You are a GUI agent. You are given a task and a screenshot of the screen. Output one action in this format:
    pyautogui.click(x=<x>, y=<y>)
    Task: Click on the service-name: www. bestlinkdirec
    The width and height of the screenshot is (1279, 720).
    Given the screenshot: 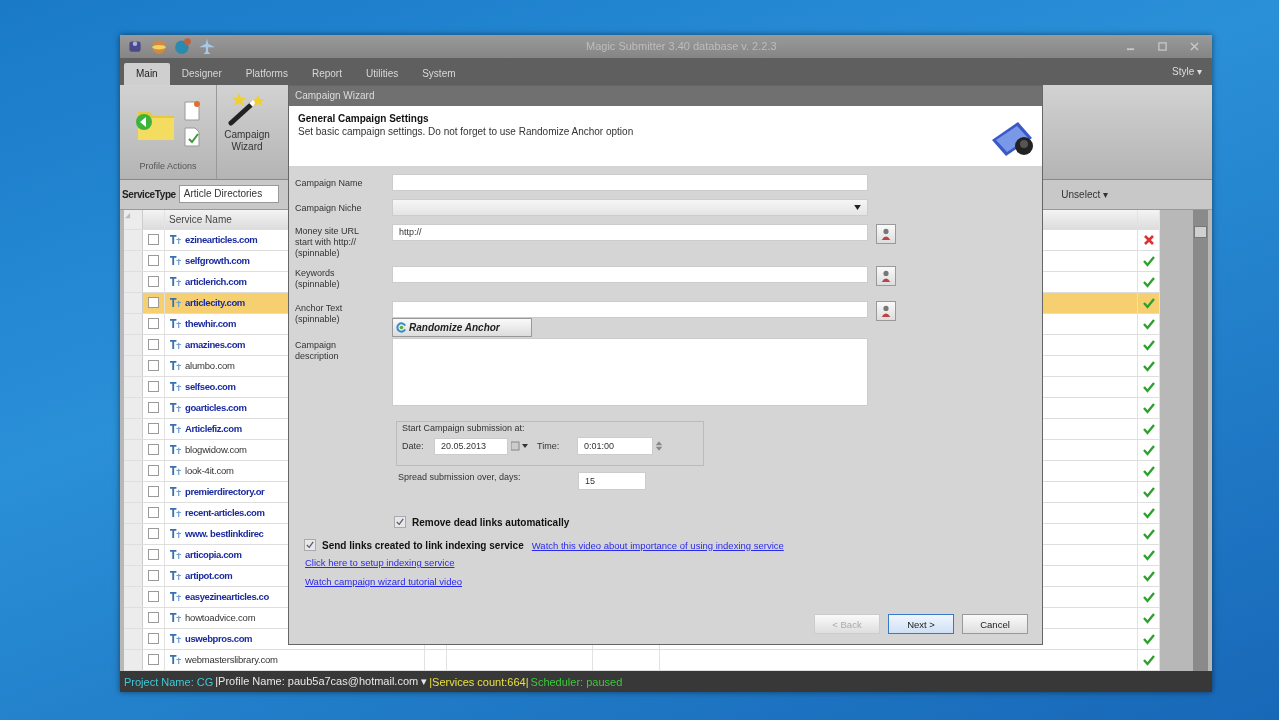 What is the action you would take?
    pyautogui.click(x=224, y=534)
    